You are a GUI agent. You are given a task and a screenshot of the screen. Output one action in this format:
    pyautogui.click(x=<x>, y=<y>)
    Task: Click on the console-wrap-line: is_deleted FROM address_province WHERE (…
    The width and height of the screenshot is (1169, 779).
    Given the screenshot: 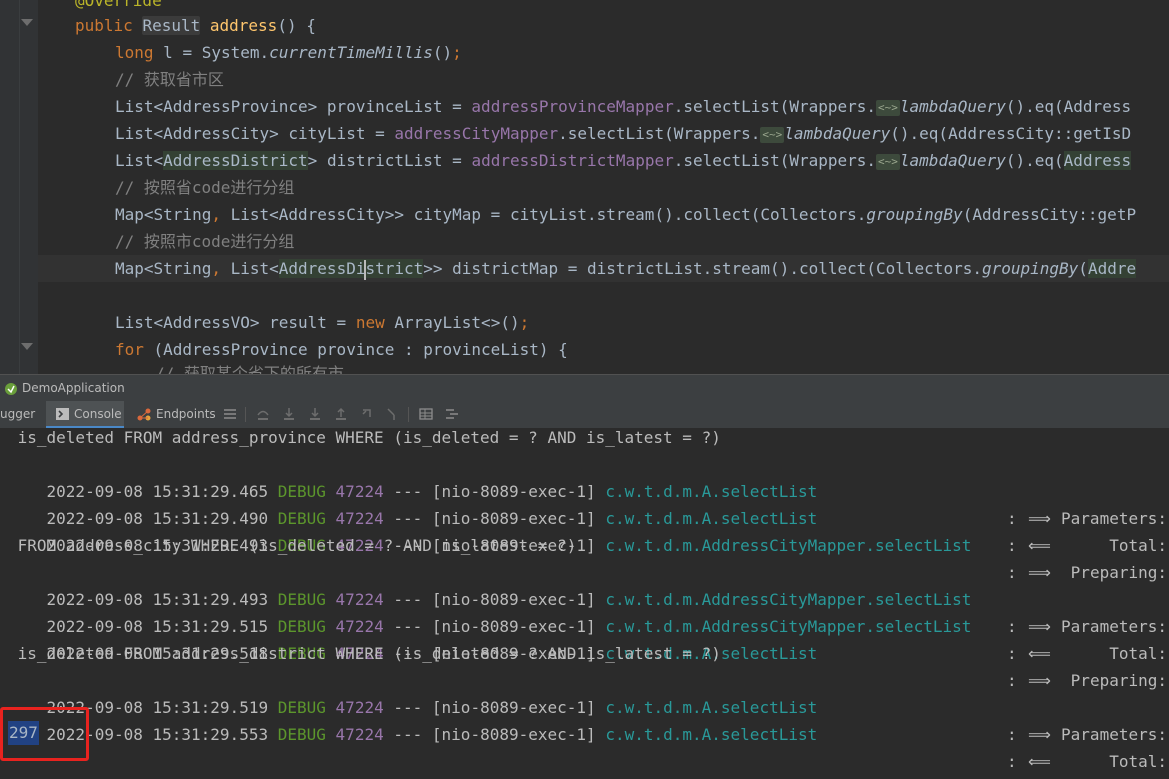 What is the action you would take?
    pyautogui.click(x=364, y=438)
    